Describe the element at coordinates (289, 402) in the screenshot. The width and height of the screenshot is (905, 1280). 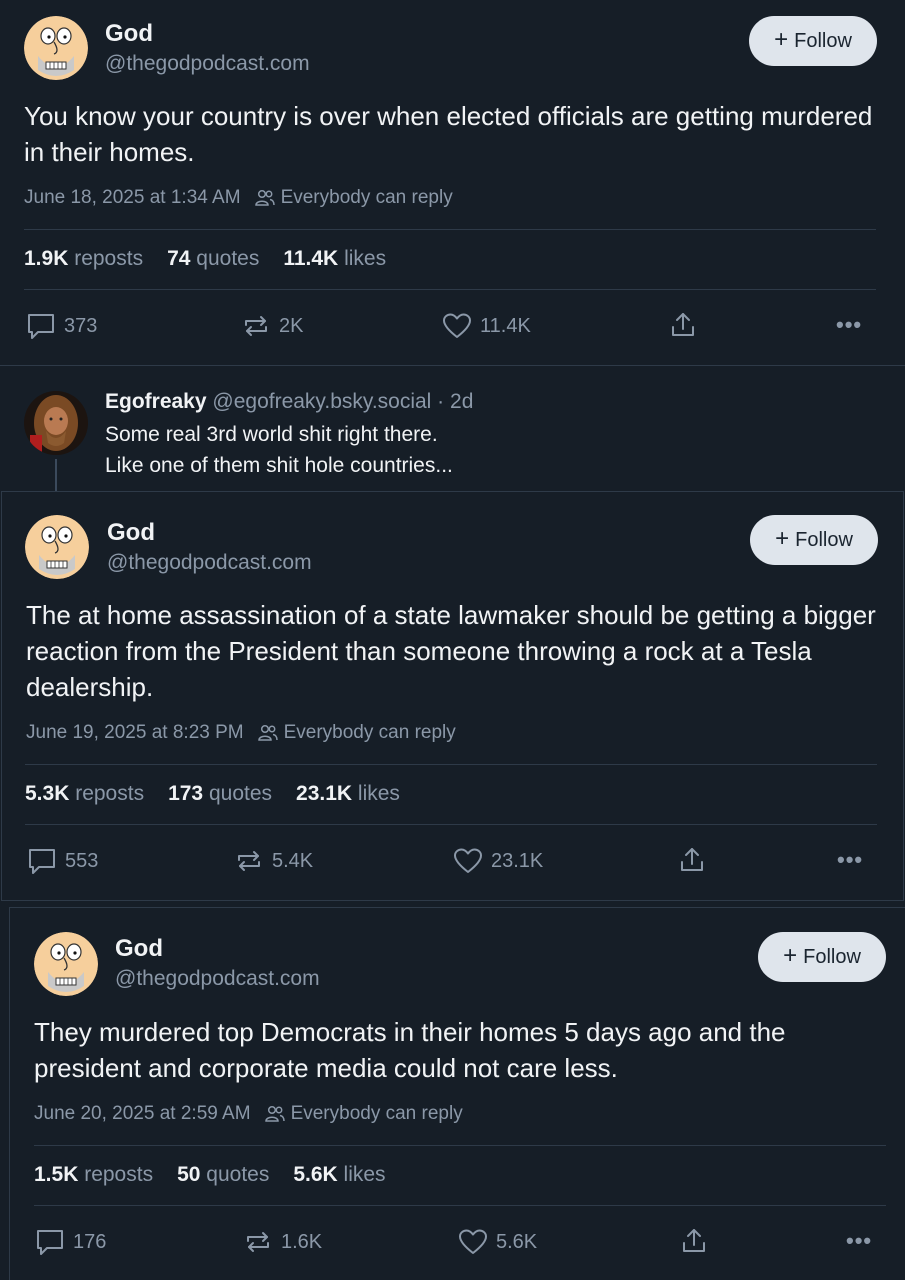
I see `reply-author: Egofreaky @egofreaky.bsky.social · 2d` at that location.